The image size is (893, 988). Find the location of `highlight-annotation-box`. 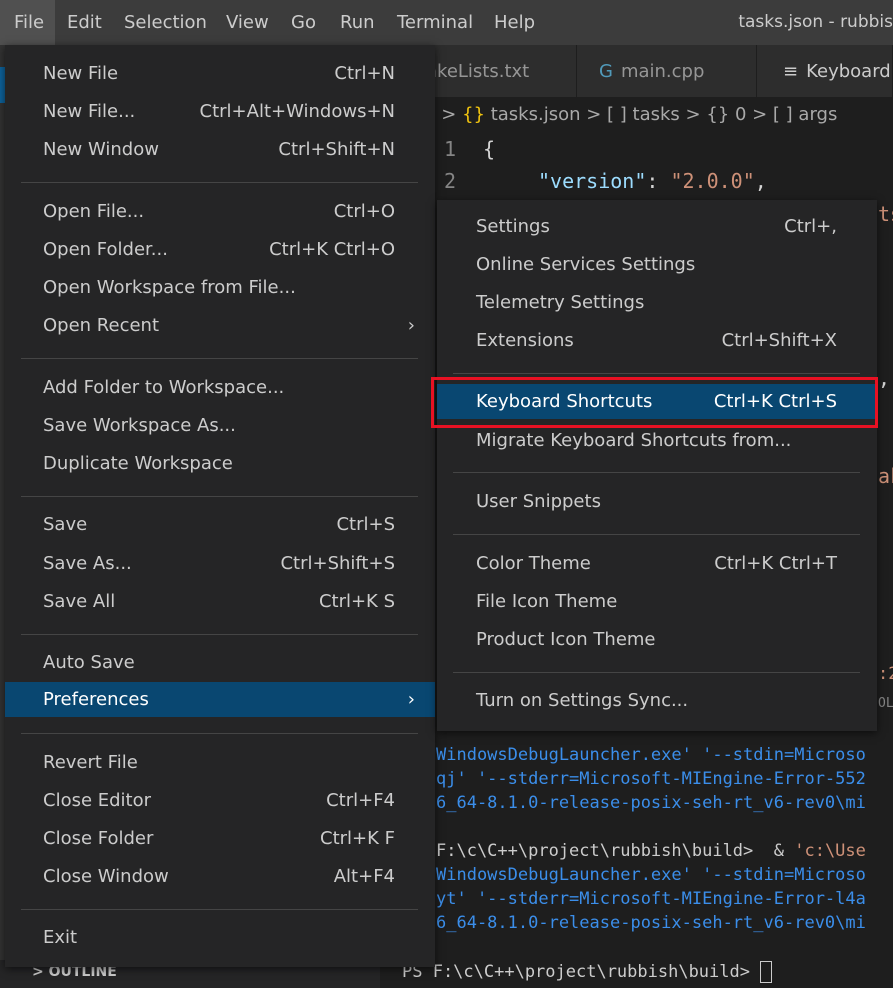

highlight-annotation-box is located at coordinates (654, 402).